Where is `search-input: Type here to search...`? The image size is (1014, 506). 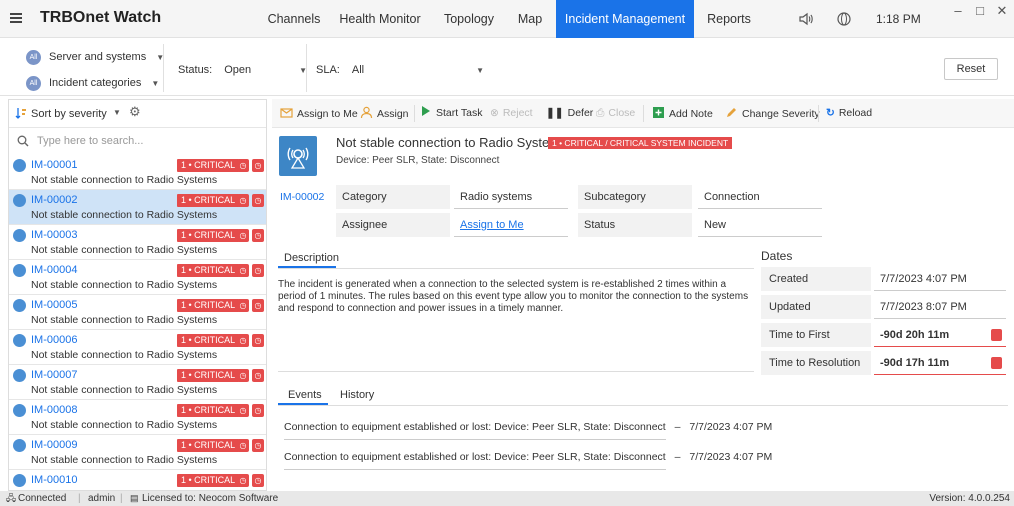
search-input: Type here to search... is located at coordinates (90, 141).